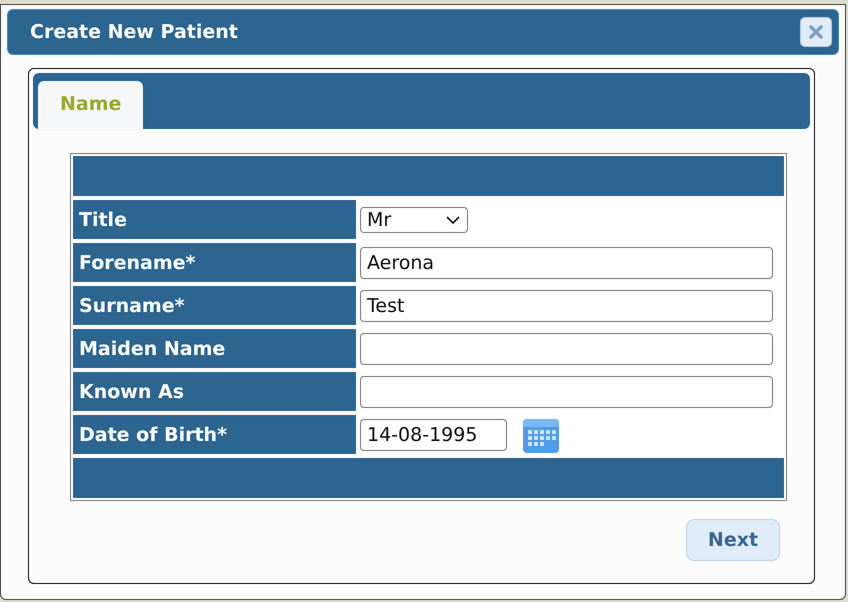  I want to click on field-label: Title, so click(214, 219).